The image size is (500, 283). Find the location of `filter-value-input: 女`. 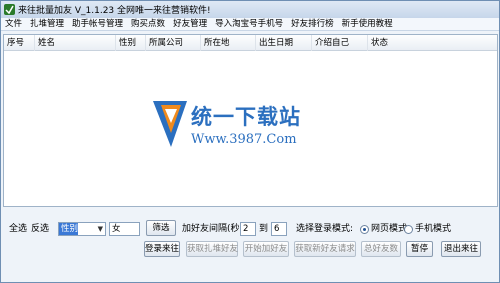

filter-value-input: 女 is located at coordinates (124, 229).